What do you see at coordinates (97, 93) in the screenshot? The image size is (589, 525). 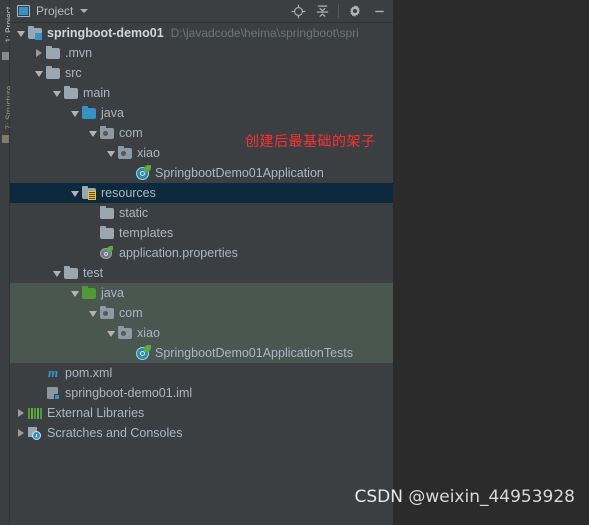 I see `tree-row-label: main` at bounding box center [97, 93].